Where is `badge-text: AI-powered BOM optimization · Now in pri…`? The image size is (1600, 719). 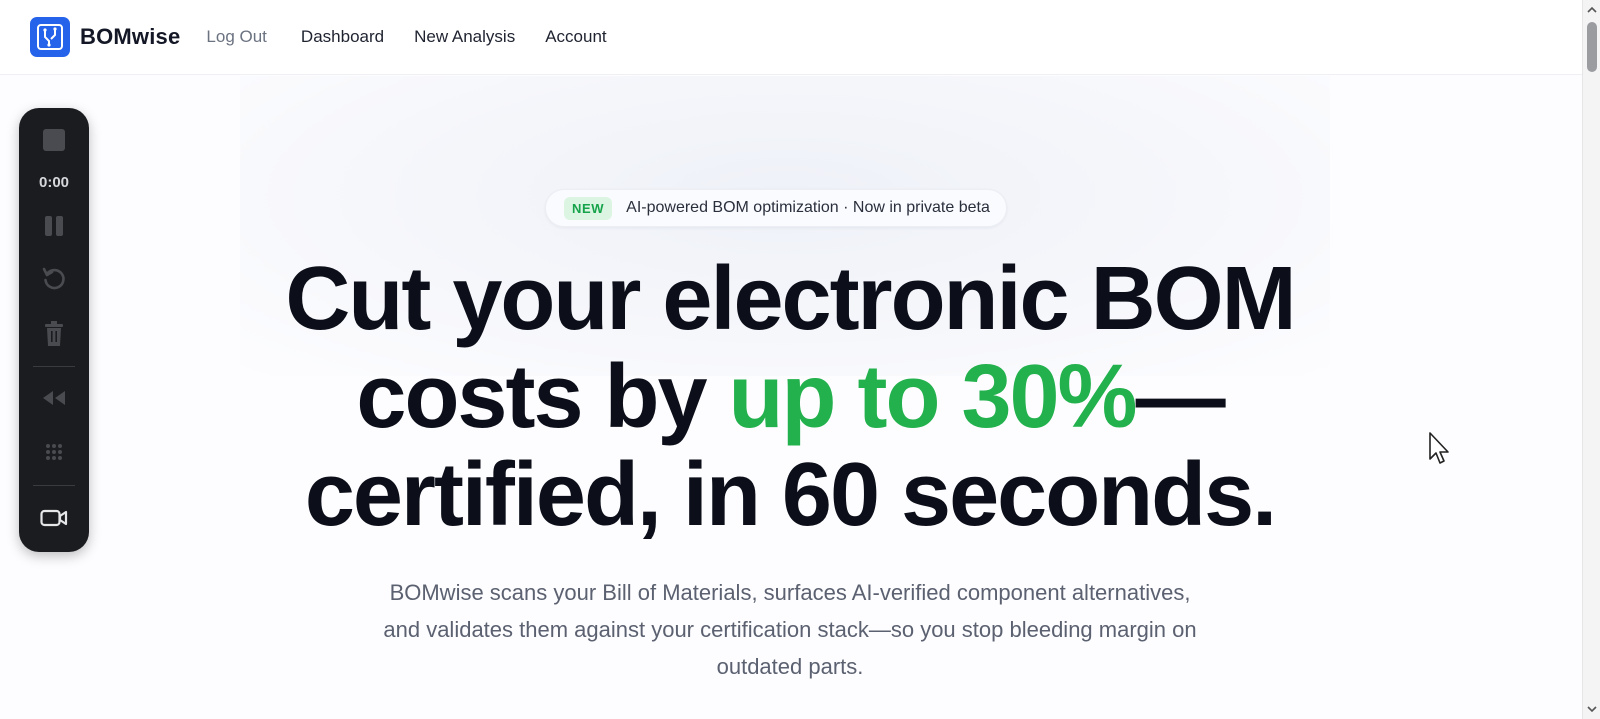
badge-text: AI-powered BOM optimization · Now in pri… is located at coordinates (808, 207).